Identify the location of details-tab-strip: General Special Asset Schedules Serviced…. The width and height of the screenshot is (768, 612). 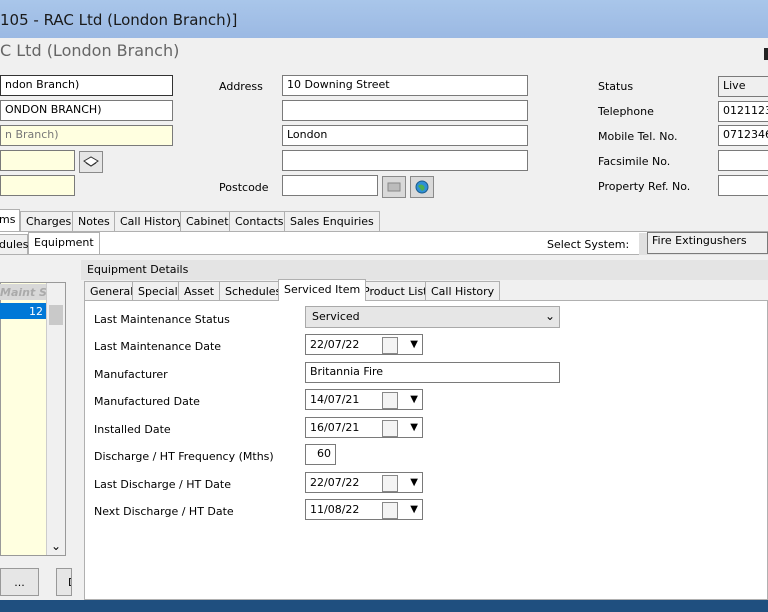
(426, 290).